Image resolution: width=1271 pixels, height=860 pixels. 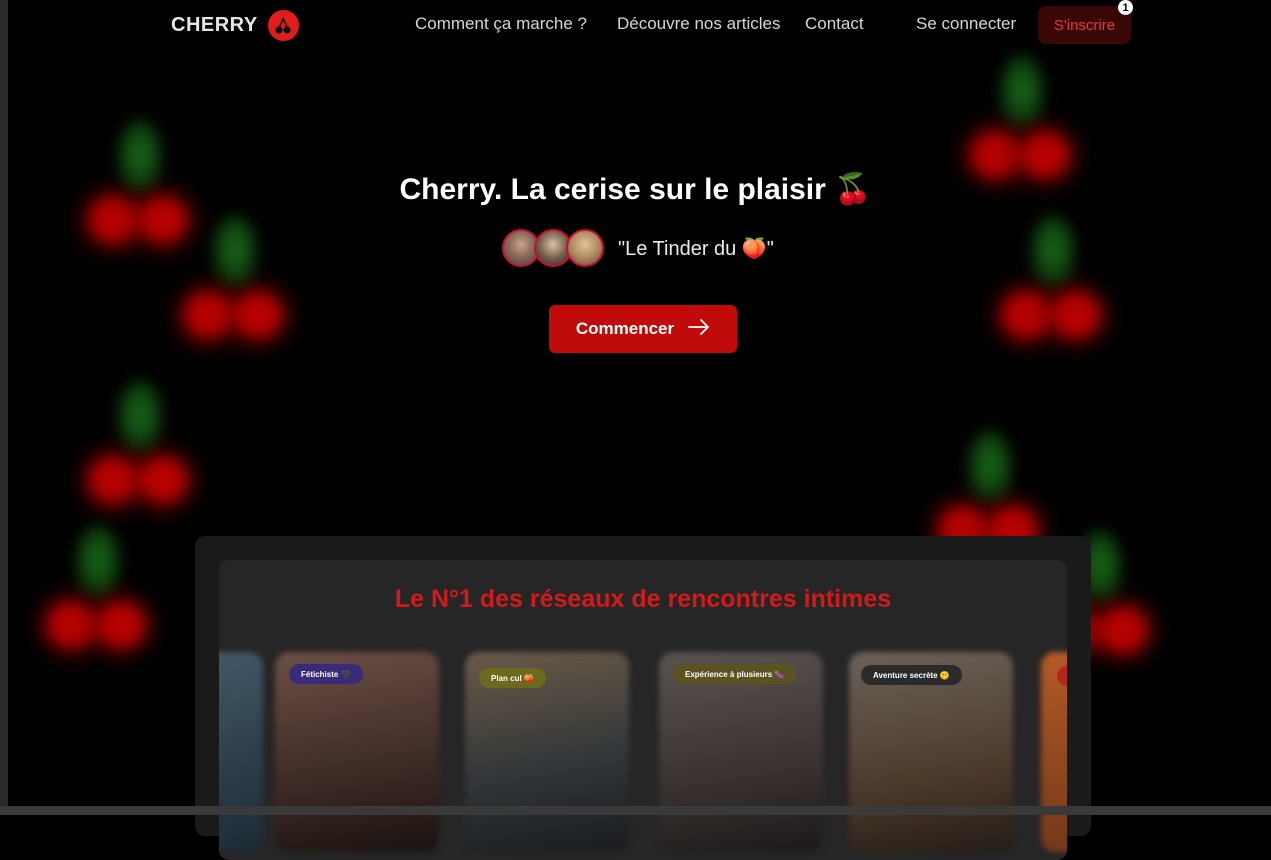 I want to click on card-tag: Fétichiste 🖤, so click(x=326, y=674).